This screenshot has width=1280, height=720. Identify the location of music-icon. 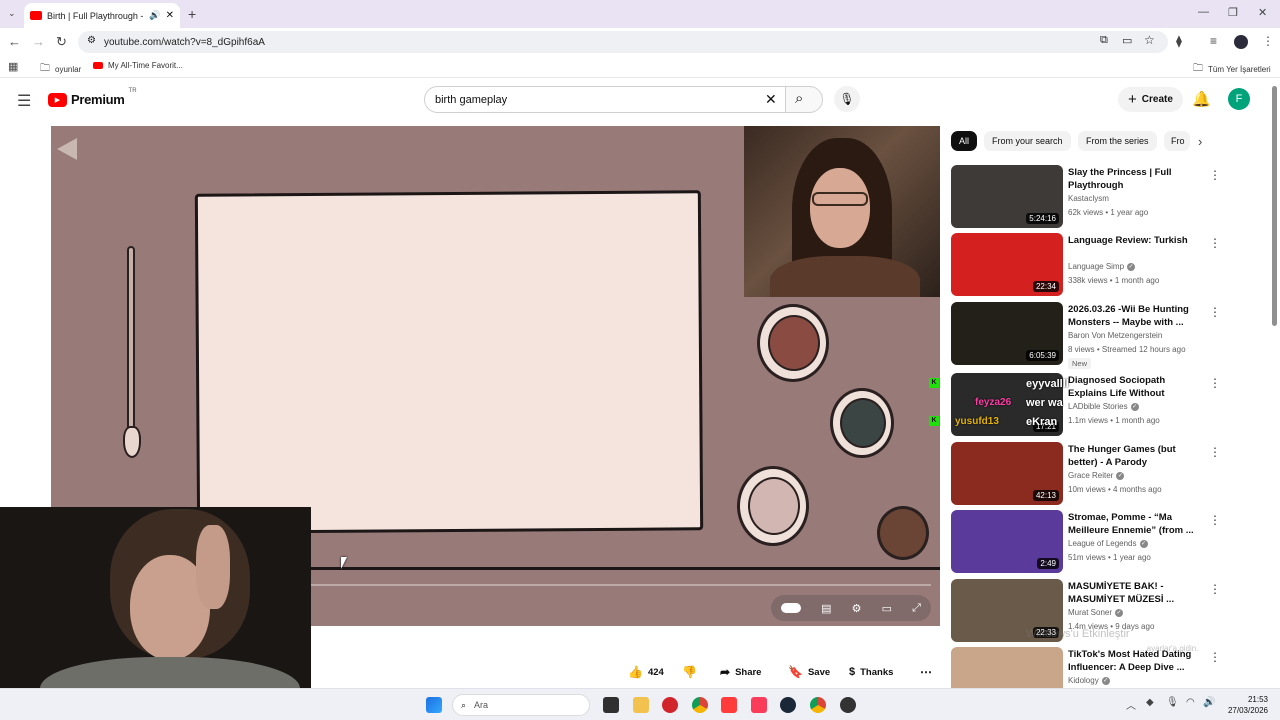
(759, 705).